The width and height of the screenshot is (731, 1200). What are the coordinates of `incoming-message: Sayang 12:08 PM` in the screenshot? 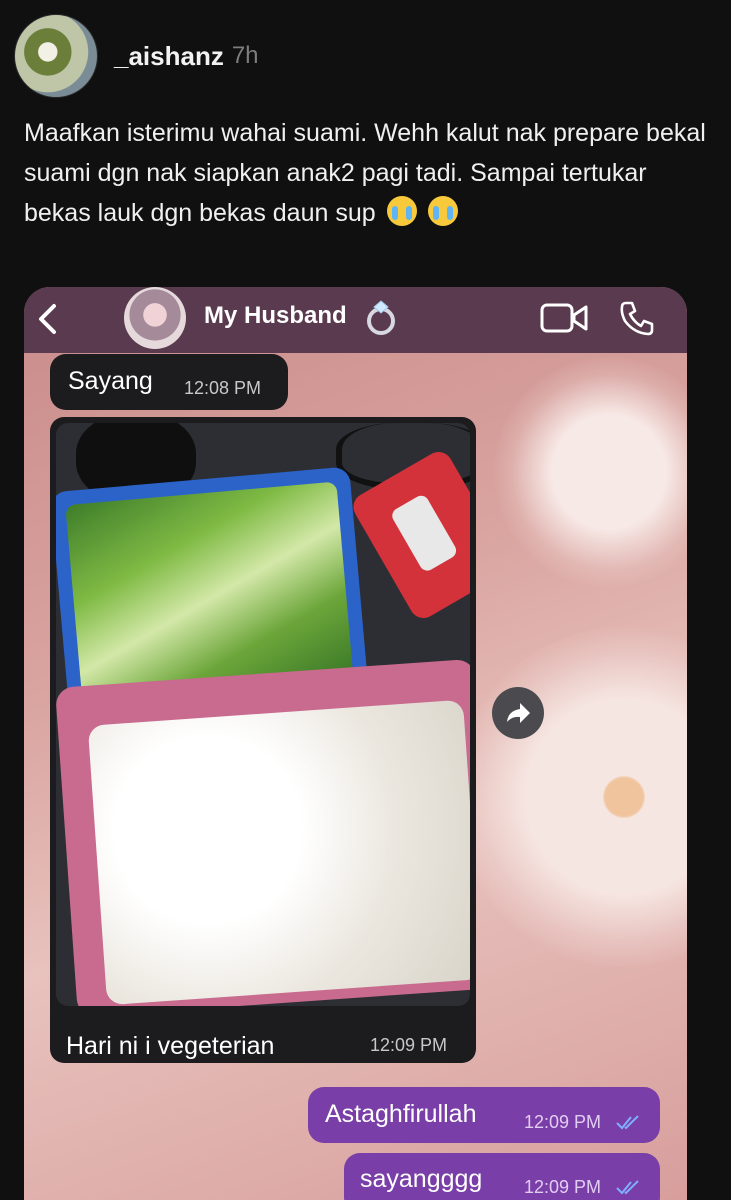 It's located at (169, 382).